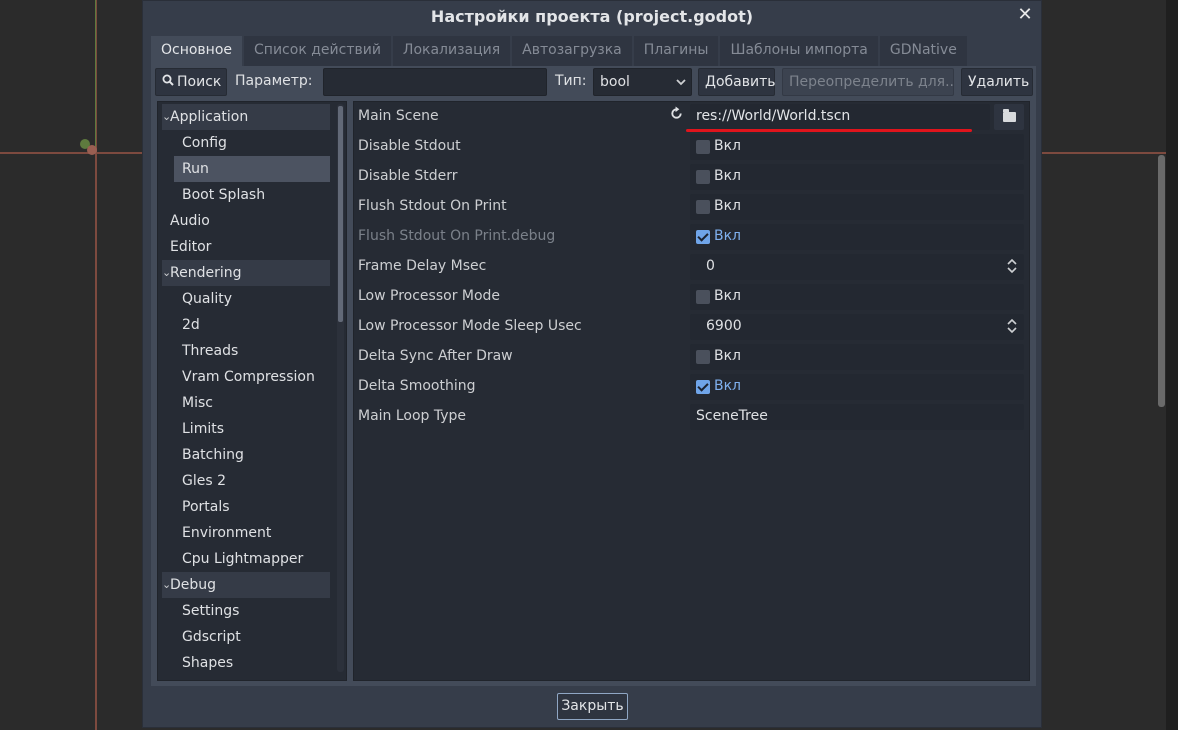 The image size is (1178, 730). I want to click on tree-item-label: Shapes, so click(208, 663).